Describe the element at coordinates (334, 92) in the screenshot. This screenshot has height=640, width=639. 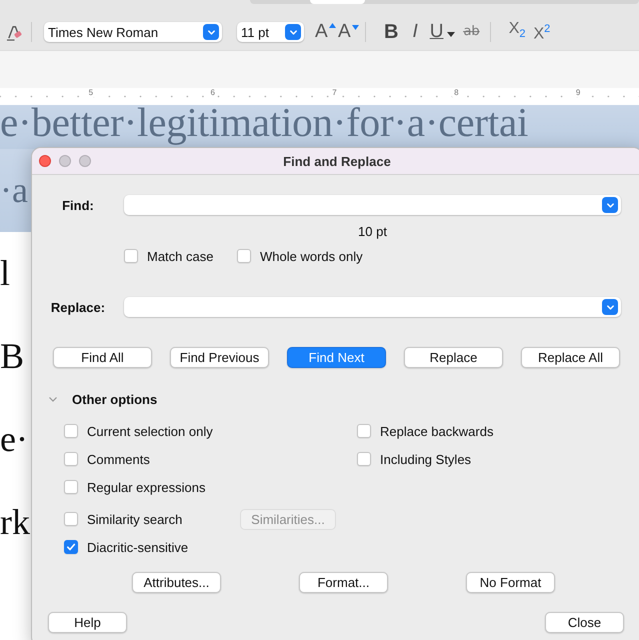
I see `ruler-number: 7` at that location.